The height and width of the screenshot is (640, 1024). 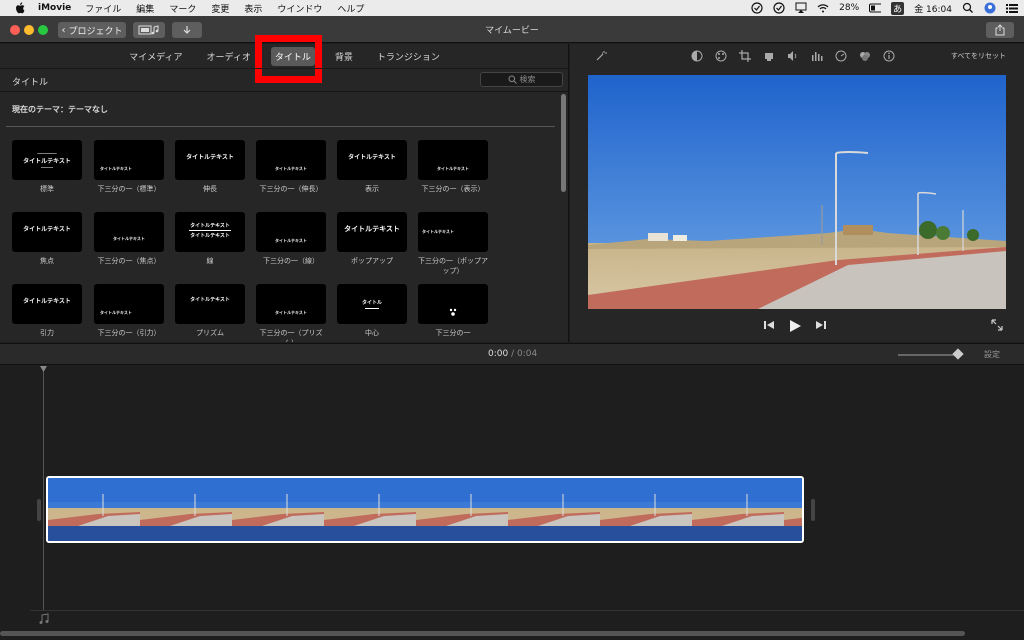 I want to click on title-tile-label: 標準, so click(x=47, y=189).